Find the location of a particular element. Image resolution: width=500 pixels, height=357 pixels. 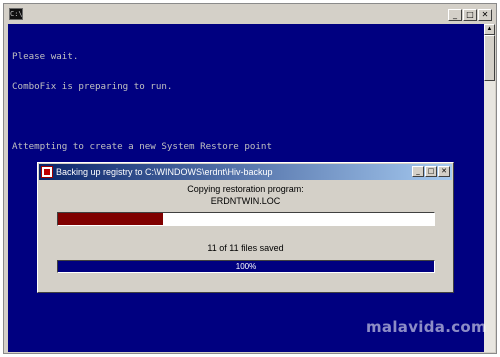

dialog-maximize-button: □ is located at coordinates (431, 171).